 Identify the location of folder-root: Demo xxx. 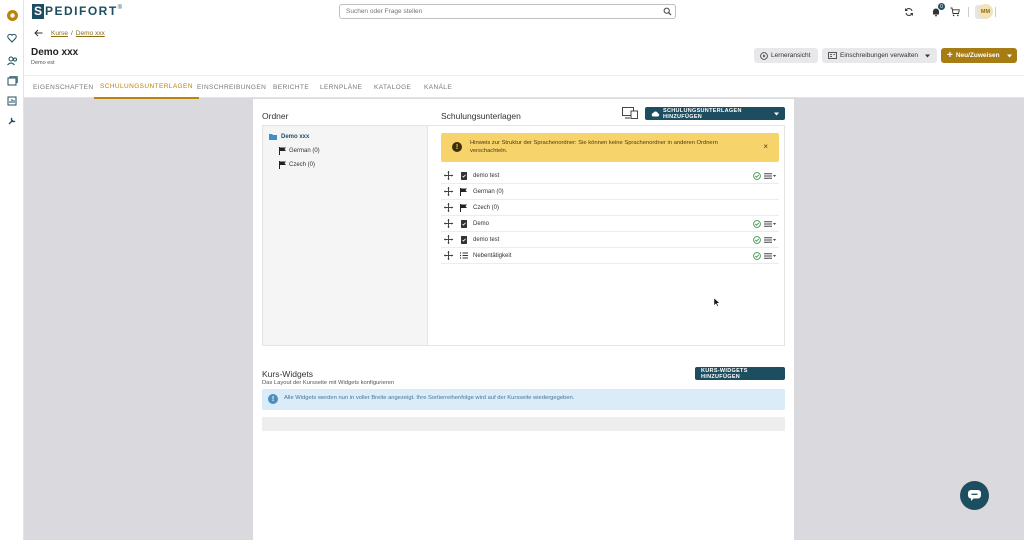
(289, 136).